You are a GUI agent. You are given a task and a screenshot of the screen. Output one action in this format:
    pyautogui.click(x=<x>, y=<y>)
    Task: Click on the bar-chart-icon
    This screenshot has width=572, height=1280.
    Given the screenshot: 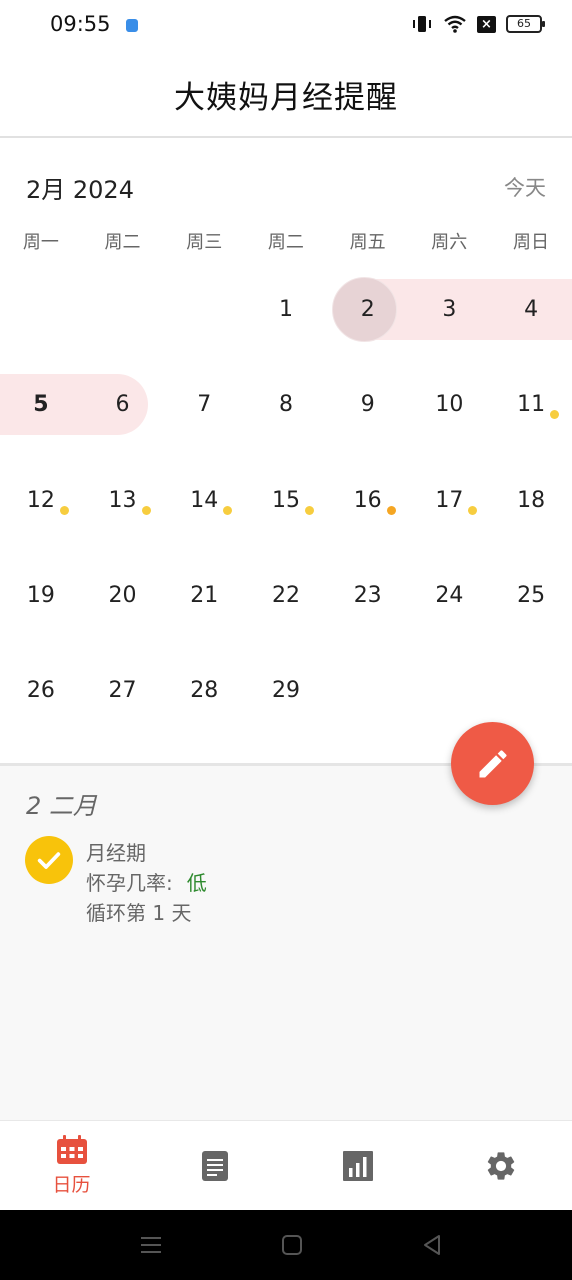 What is the action you would take?
    pyautogui.click(x=357, y=1165)
    